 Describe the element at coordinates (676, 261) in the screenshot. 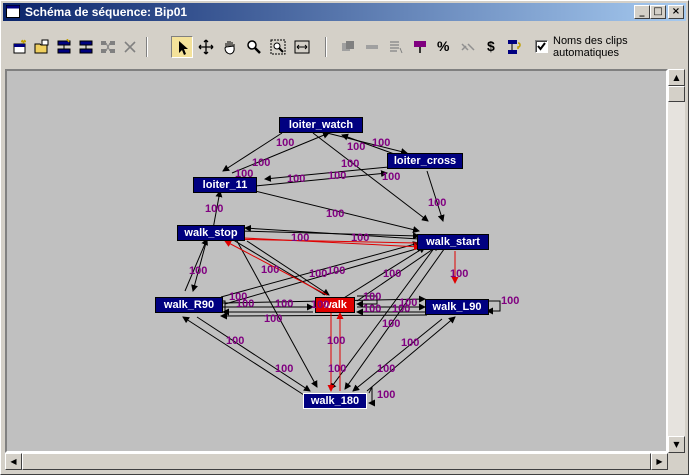

I see `vertical-scrollbar: ▲ ▼` at that location.